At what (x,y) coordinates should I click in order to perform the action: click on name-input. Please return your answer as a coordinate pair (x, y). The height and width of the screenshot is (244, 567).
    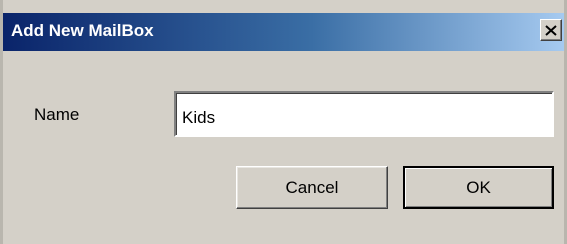
    Looking at the image, I should click on (364, 114).